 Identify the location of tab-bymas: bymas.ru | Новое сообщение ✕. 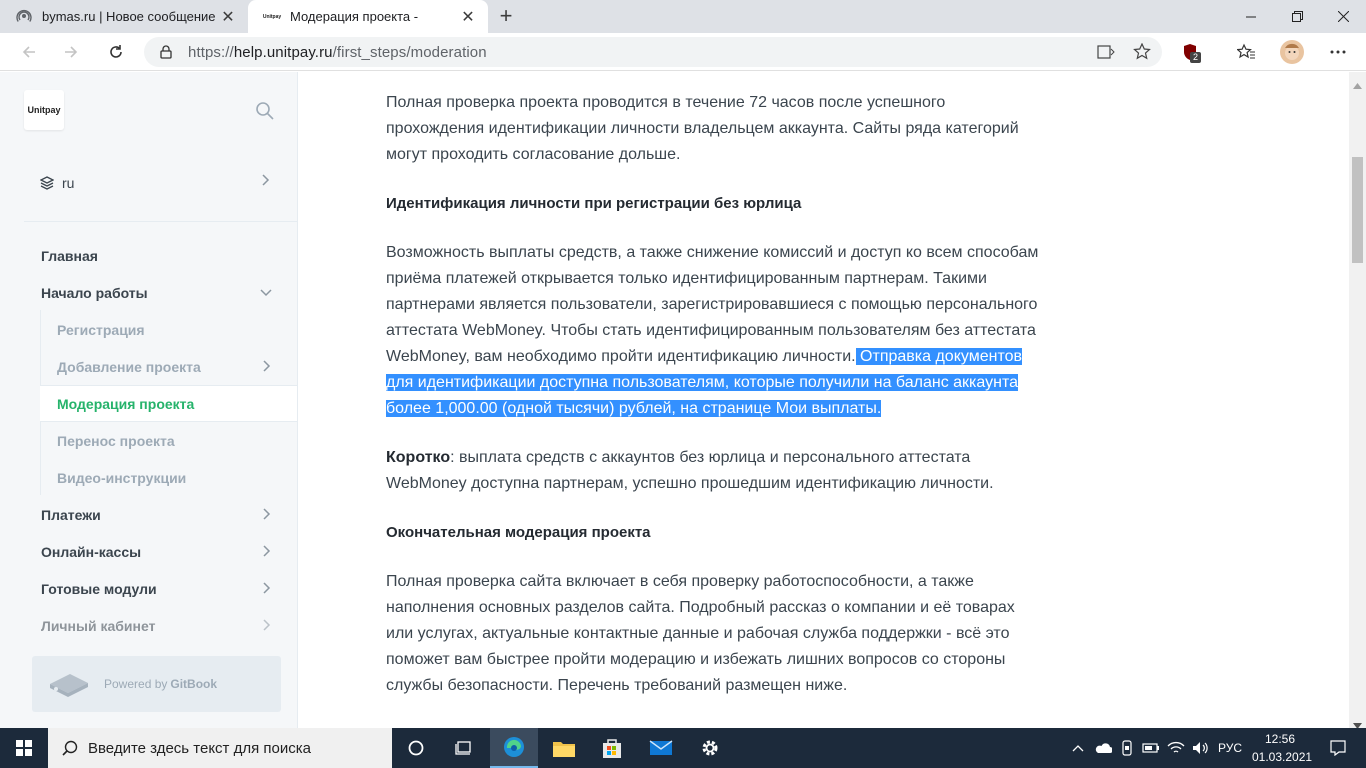
(124, 16).